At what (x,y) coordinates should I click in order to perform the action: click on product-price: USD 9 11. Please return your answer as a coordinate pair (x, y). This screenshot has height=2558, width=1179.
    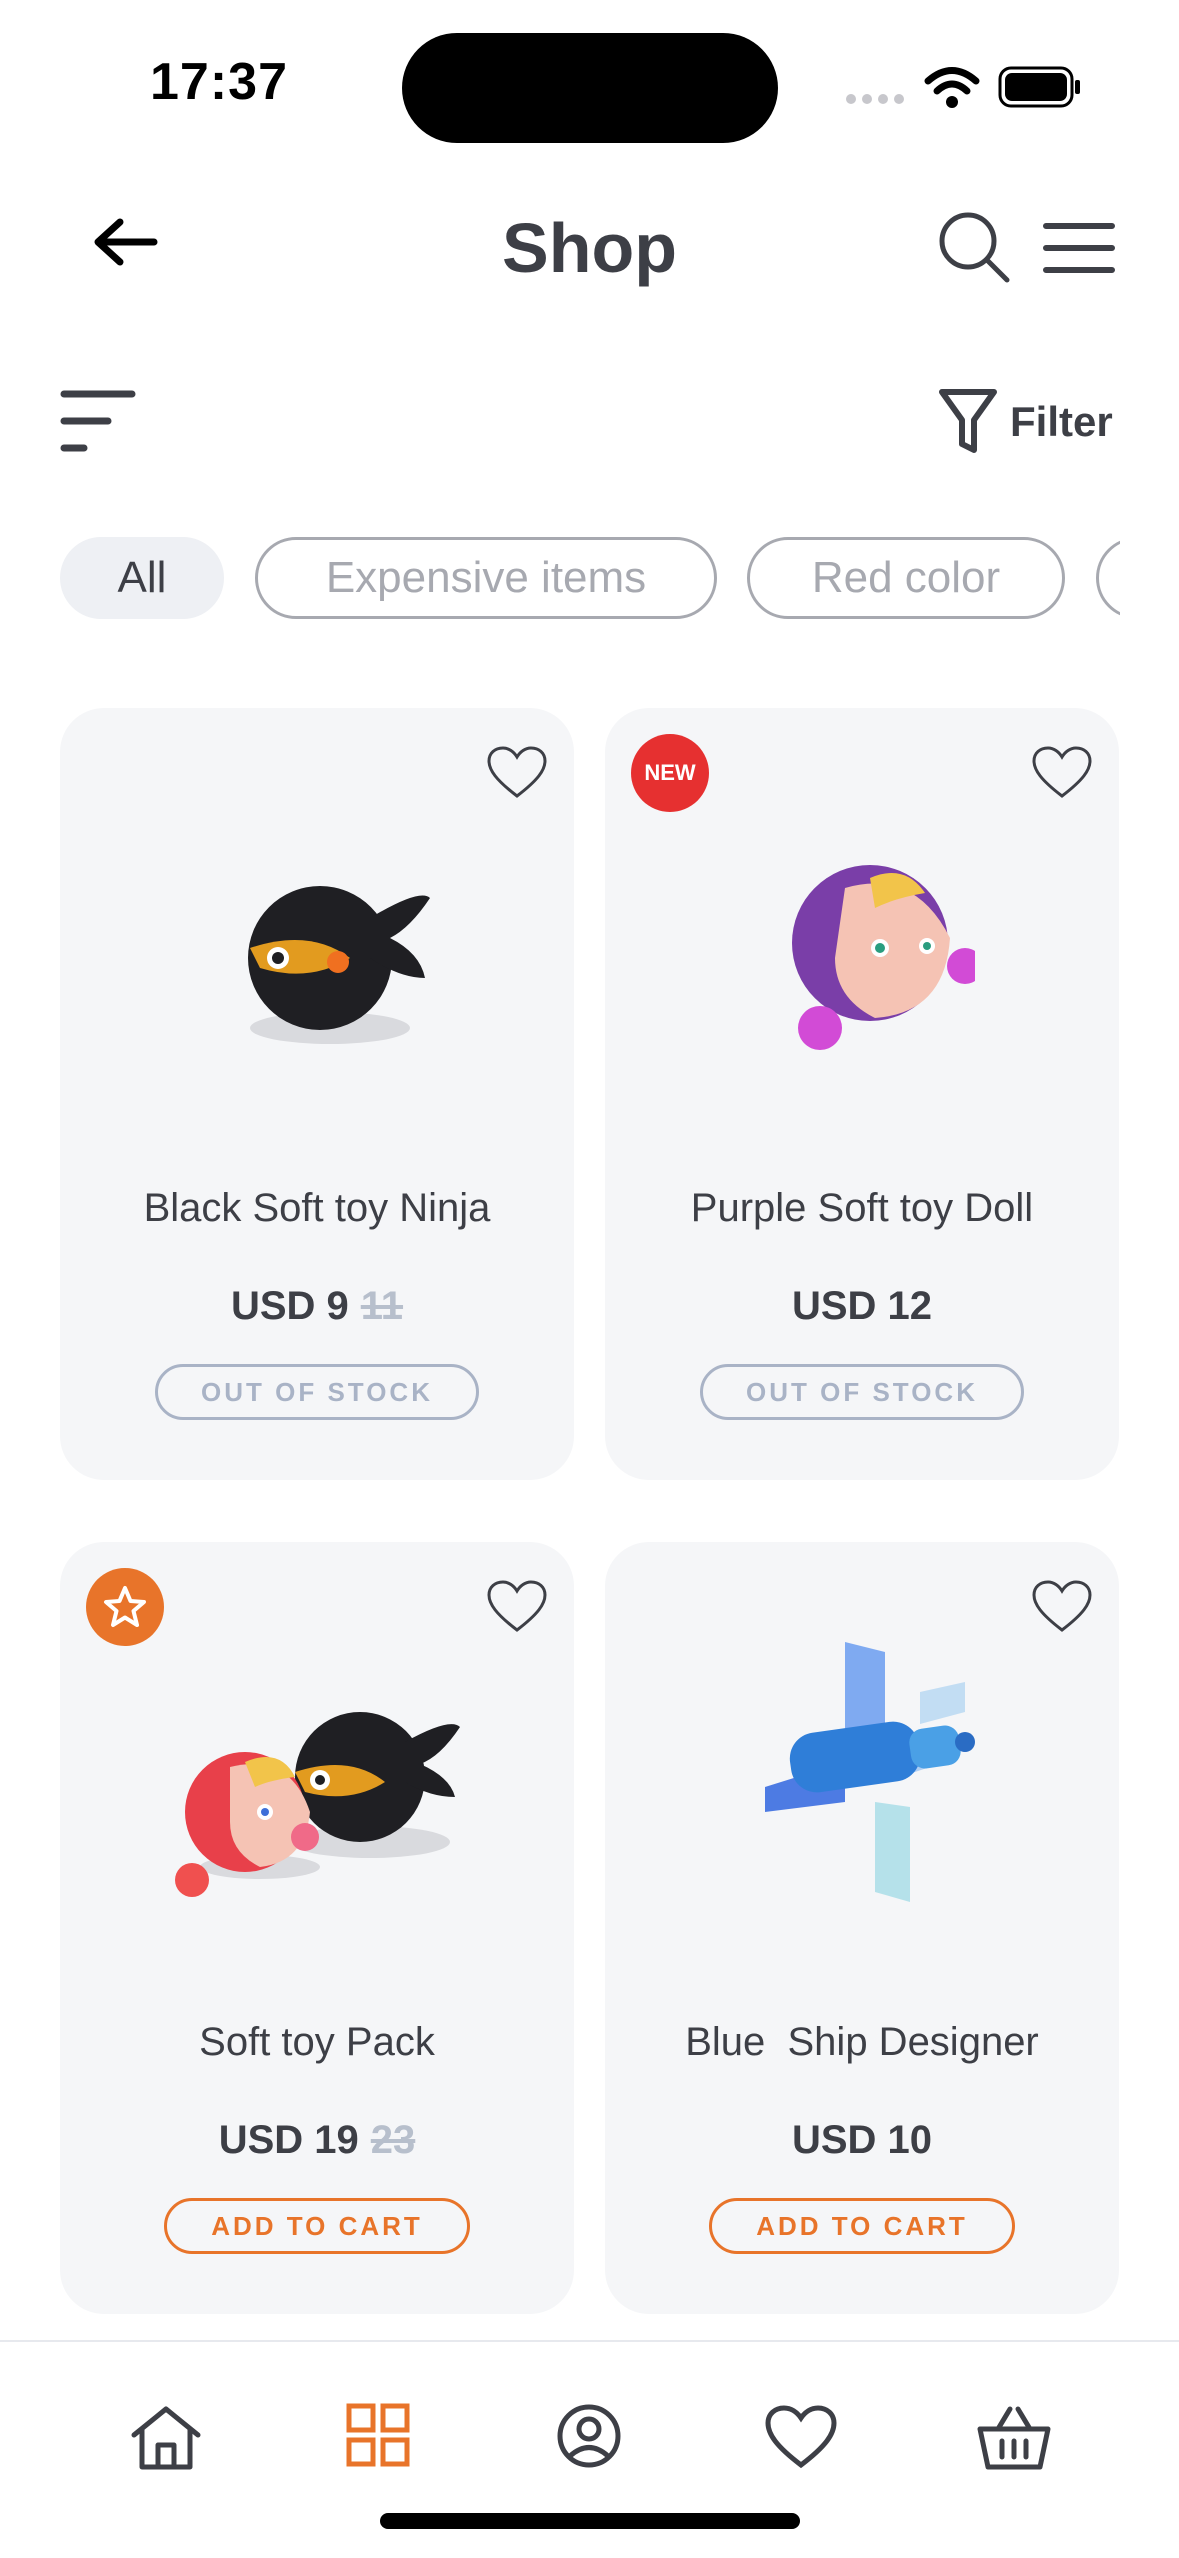
    Looking at the image, I should click on (317, 1306).